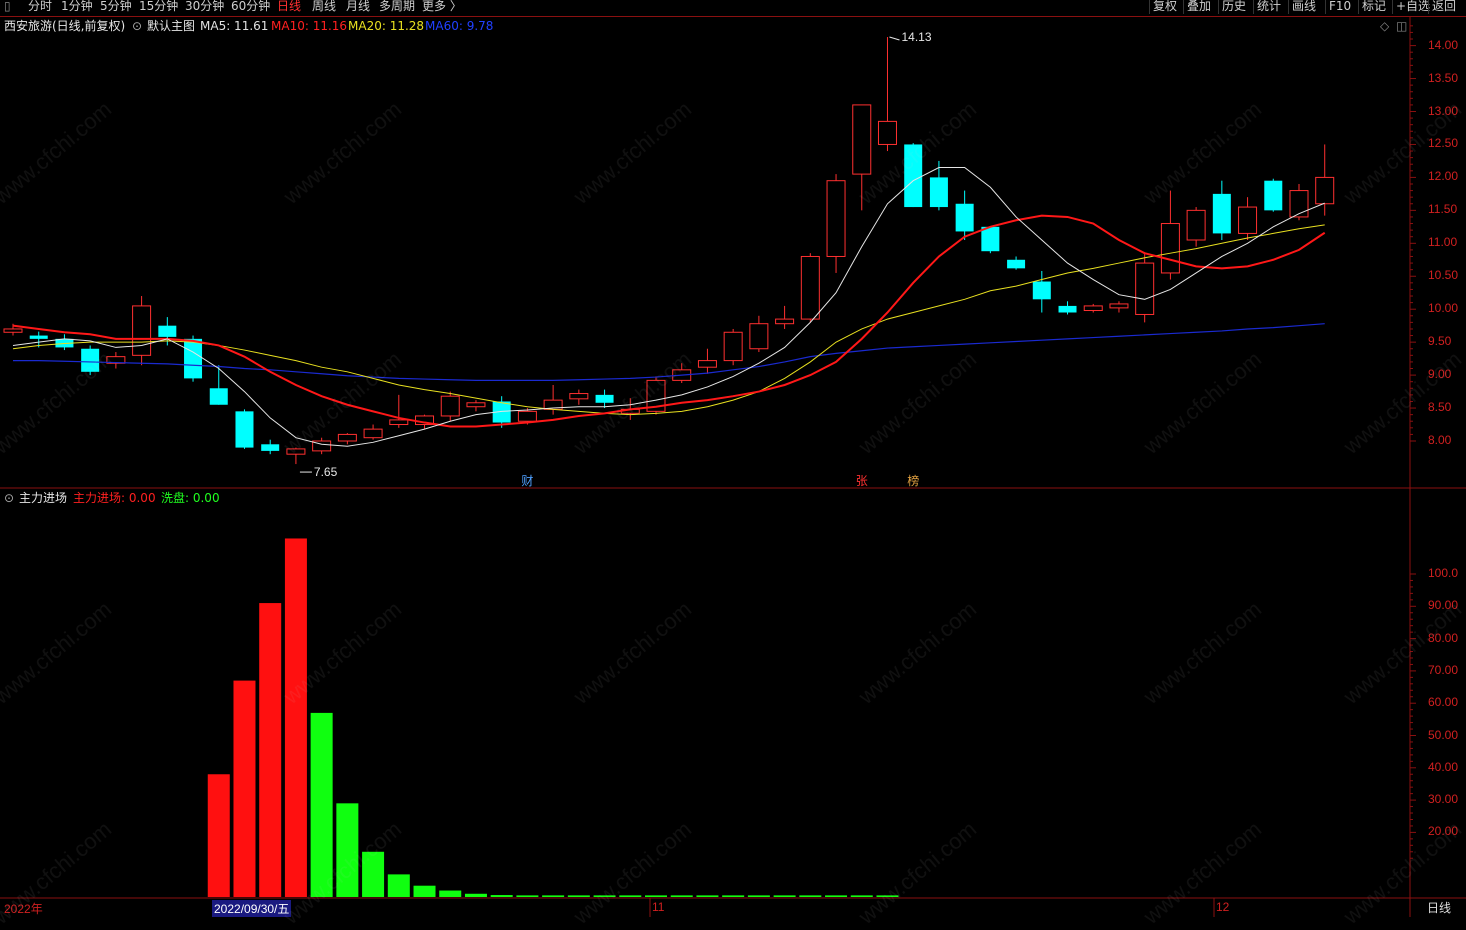 The height and width of the screenshot is (930, 1466). What do you see at coordinates (1439, 908) in the screenshot?
I see `period-indicator: 日线` at bounding box center [1439, 908].